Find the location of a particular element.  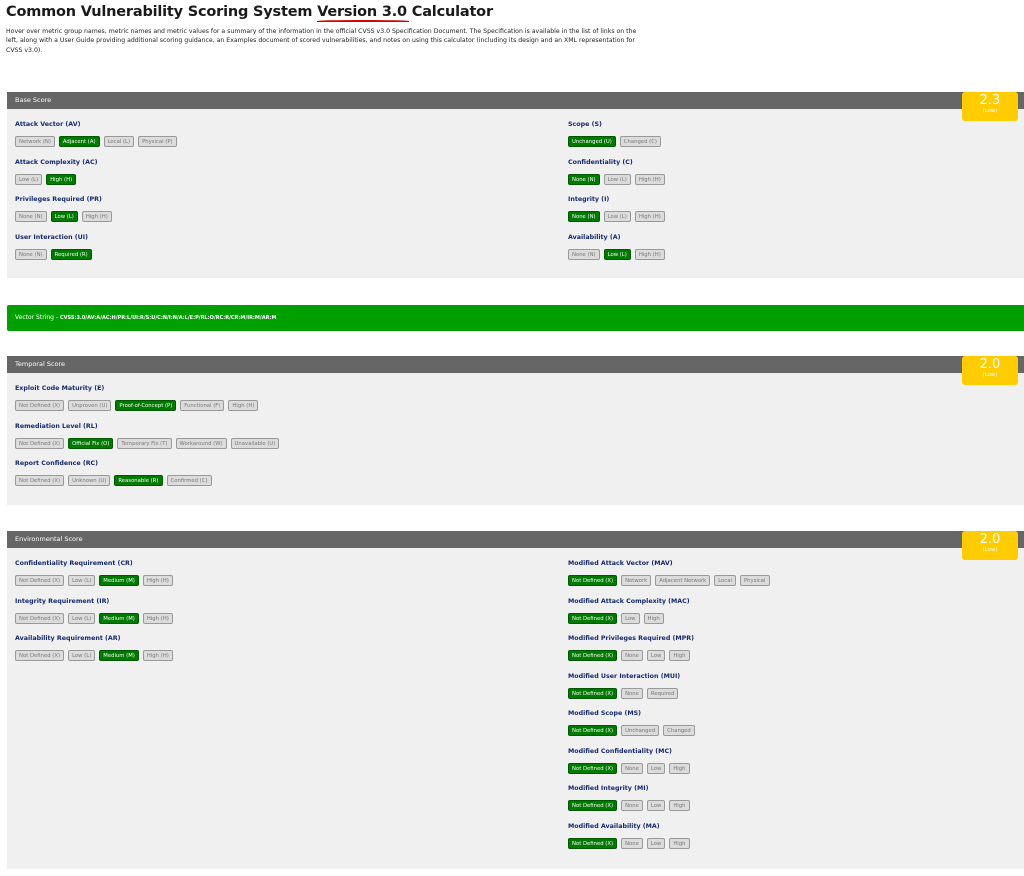

temporal-score-header: Temporal Score is located at coordinates (515, 364).